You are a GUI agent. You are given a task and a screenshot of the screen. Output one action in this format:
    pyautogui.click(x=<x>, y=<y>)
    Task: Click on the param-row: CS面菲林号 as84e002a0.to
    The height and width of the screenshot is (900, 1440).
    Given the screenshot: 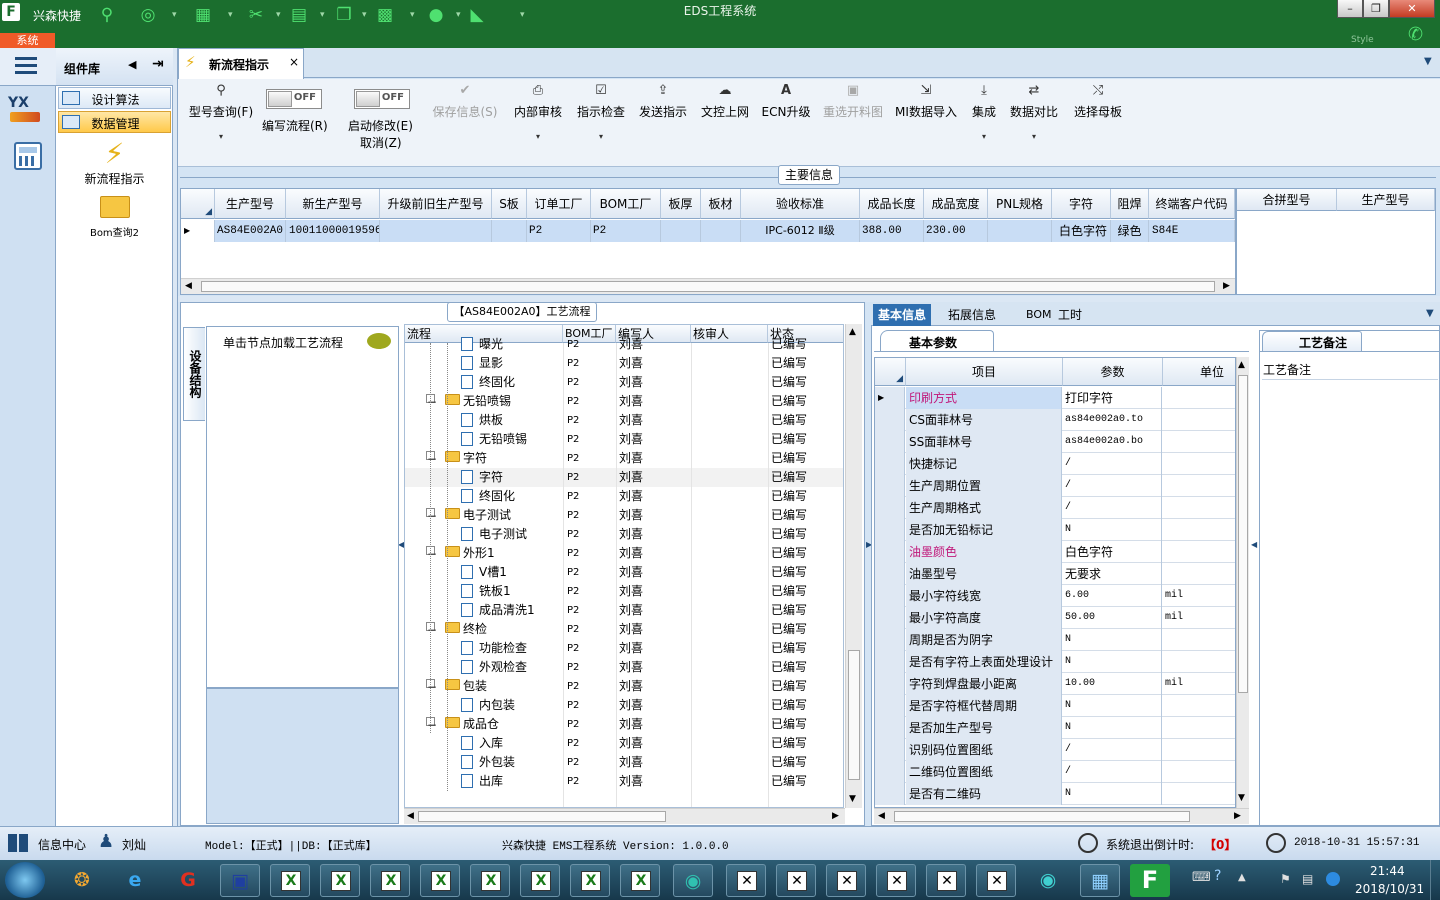 What is the action you would take?
    pyautogui.click(x=1055, y=420)
    